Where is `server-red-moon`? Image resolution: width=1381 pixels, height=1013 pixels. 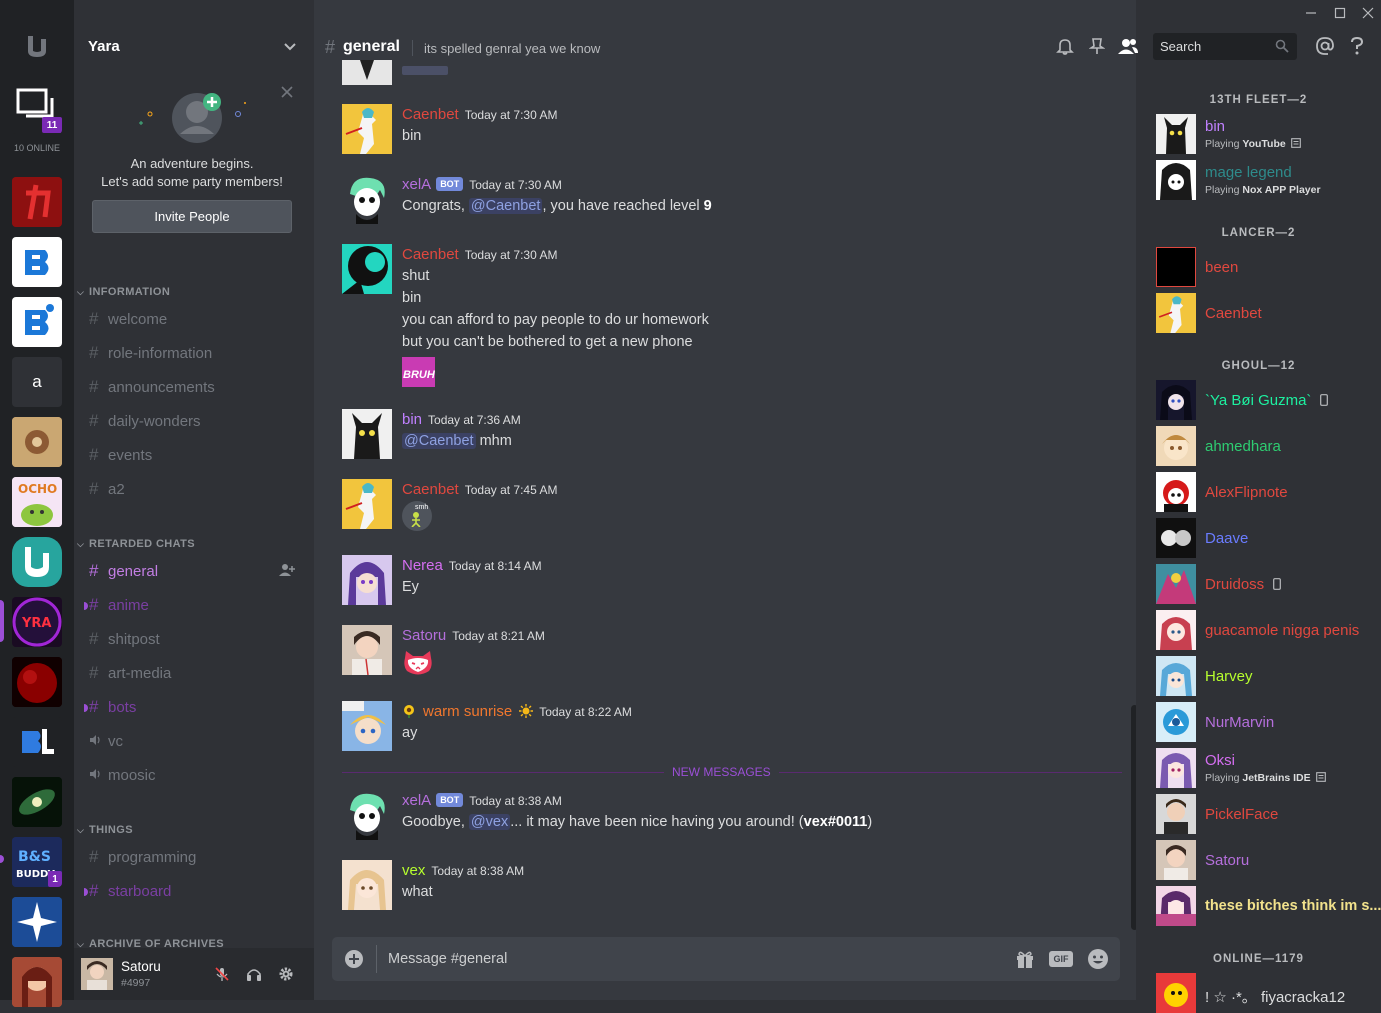 server-red-moon is located at coordinates (37, 682).